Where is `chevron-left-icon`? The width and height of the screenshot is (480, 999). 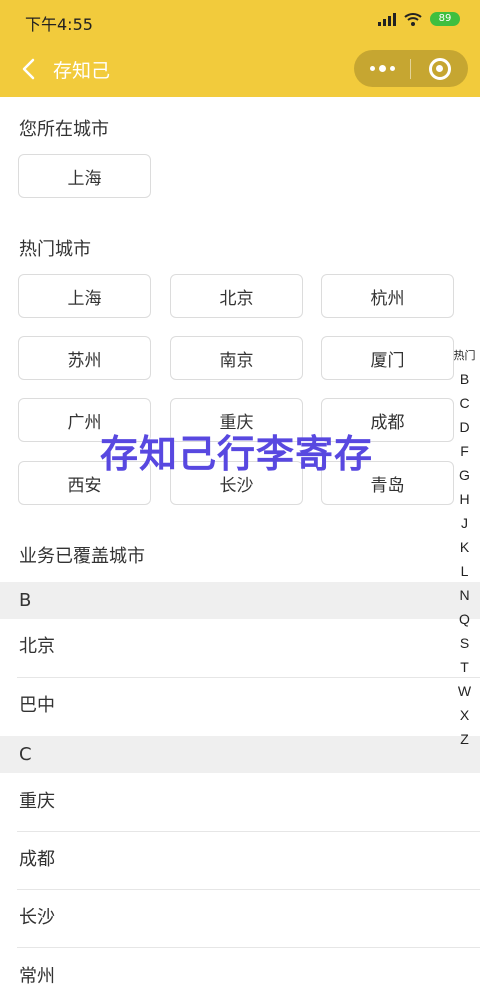
chevron-left-icon is located at coordinates (28, 69).